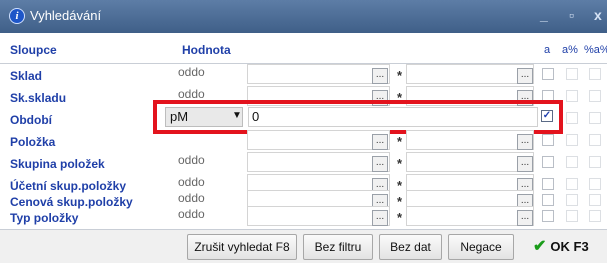 The height and width of the screenshot is (263, 607). I want to click on column-header: Sloupce Hodnota a a% %a%, so click(303, 49).